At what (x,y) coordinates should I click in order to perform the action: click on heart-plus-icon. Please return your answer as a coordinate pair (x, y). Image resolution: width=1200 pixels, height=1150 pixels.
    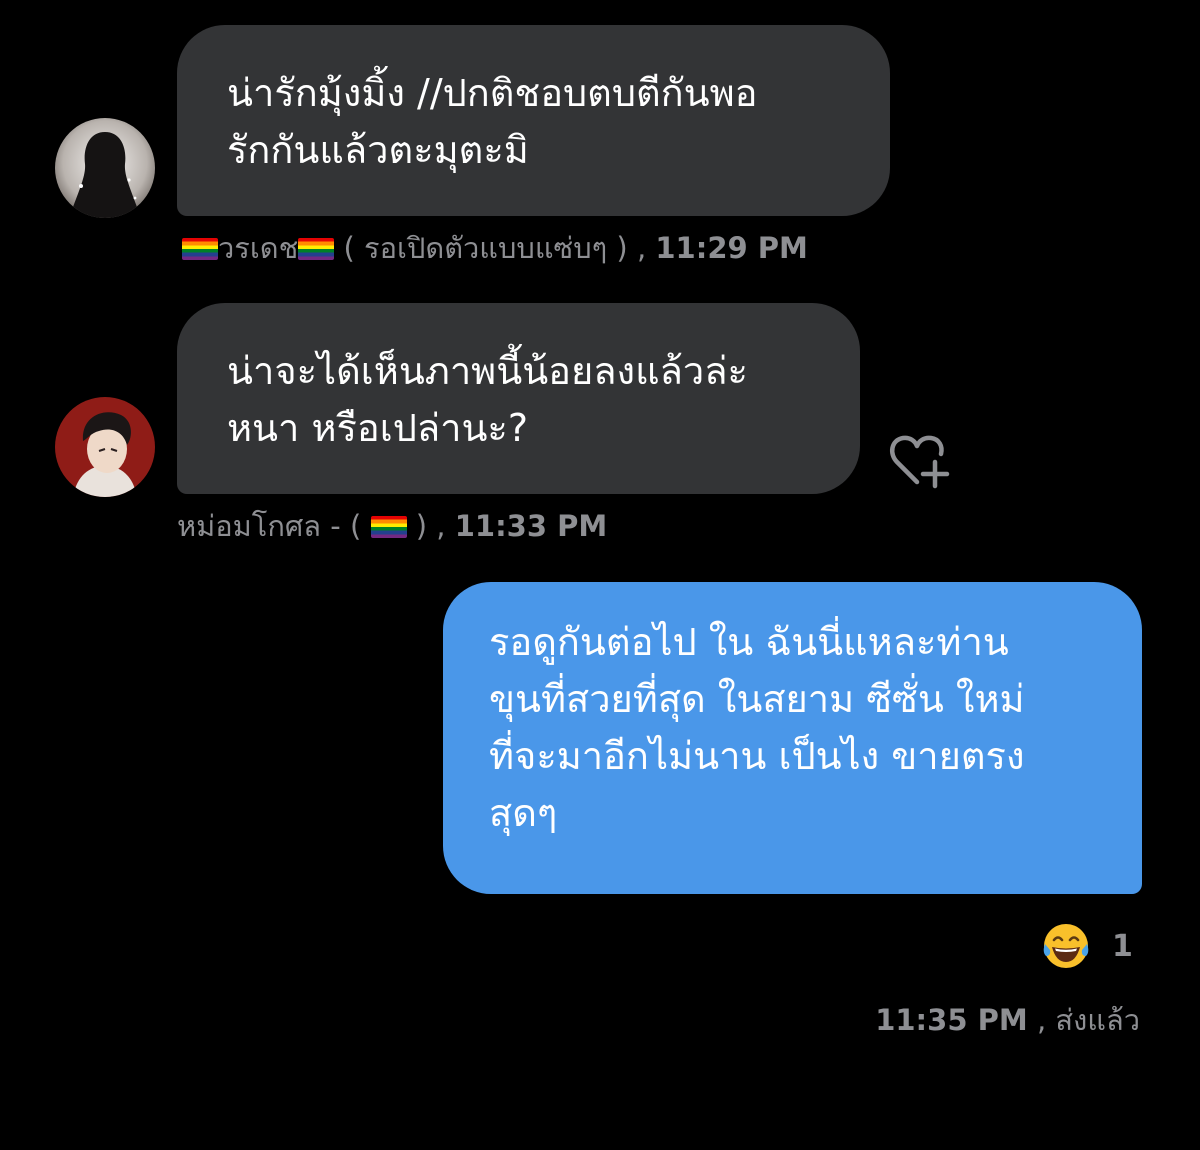
    Looking at the image, I should click on (920, 462).